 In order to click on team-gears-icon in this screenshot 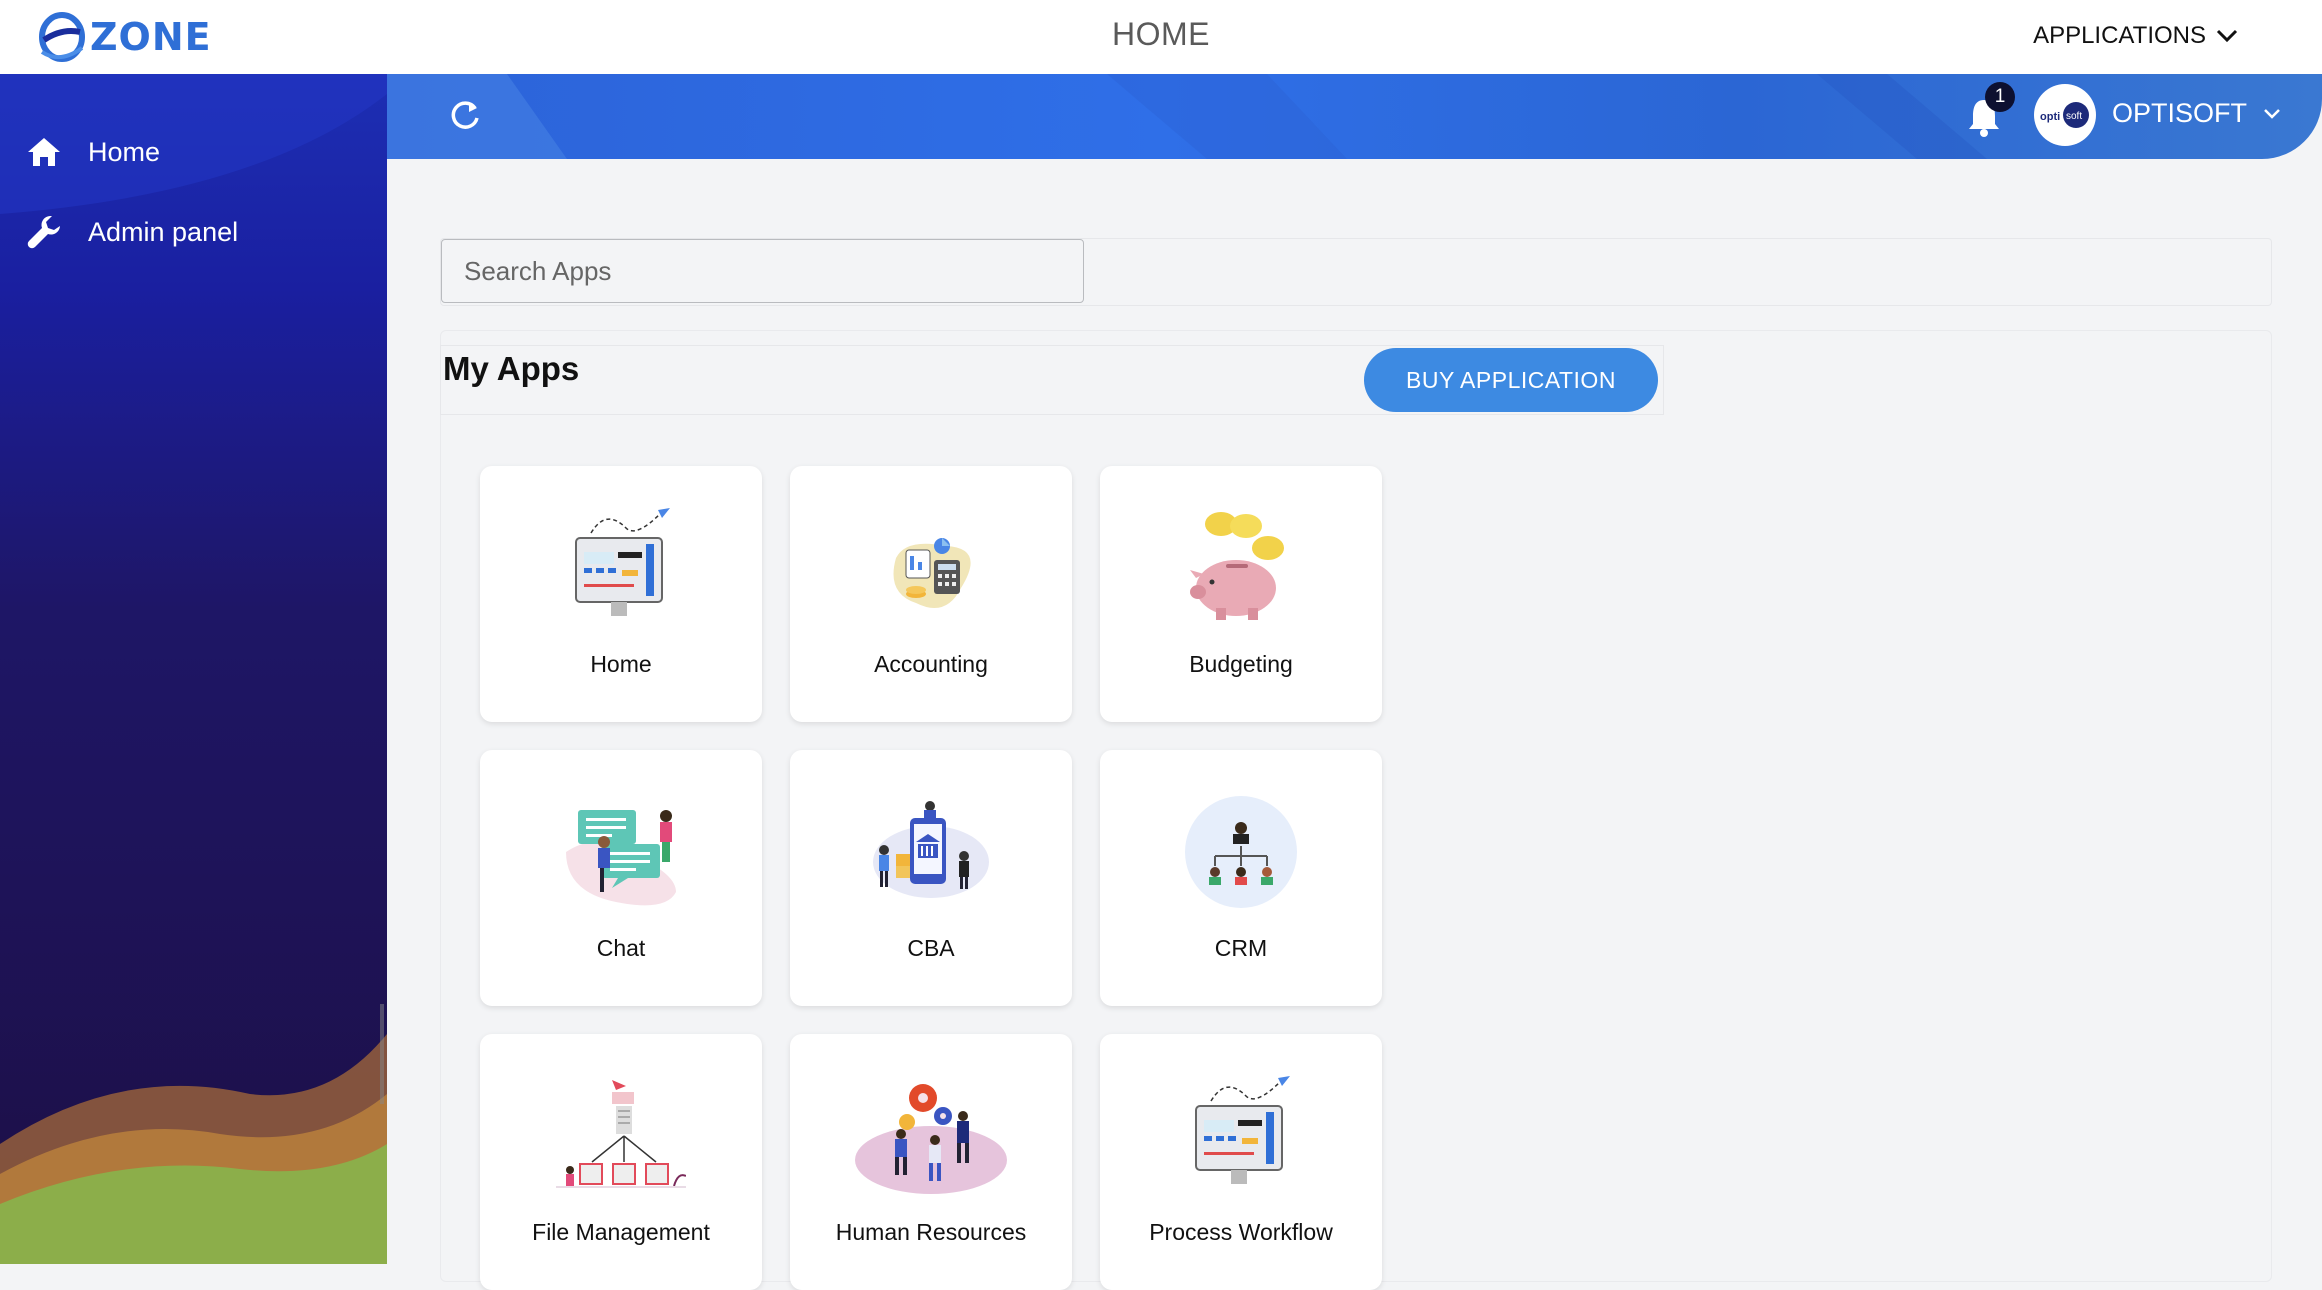, I will do `click(931, 1139)`.